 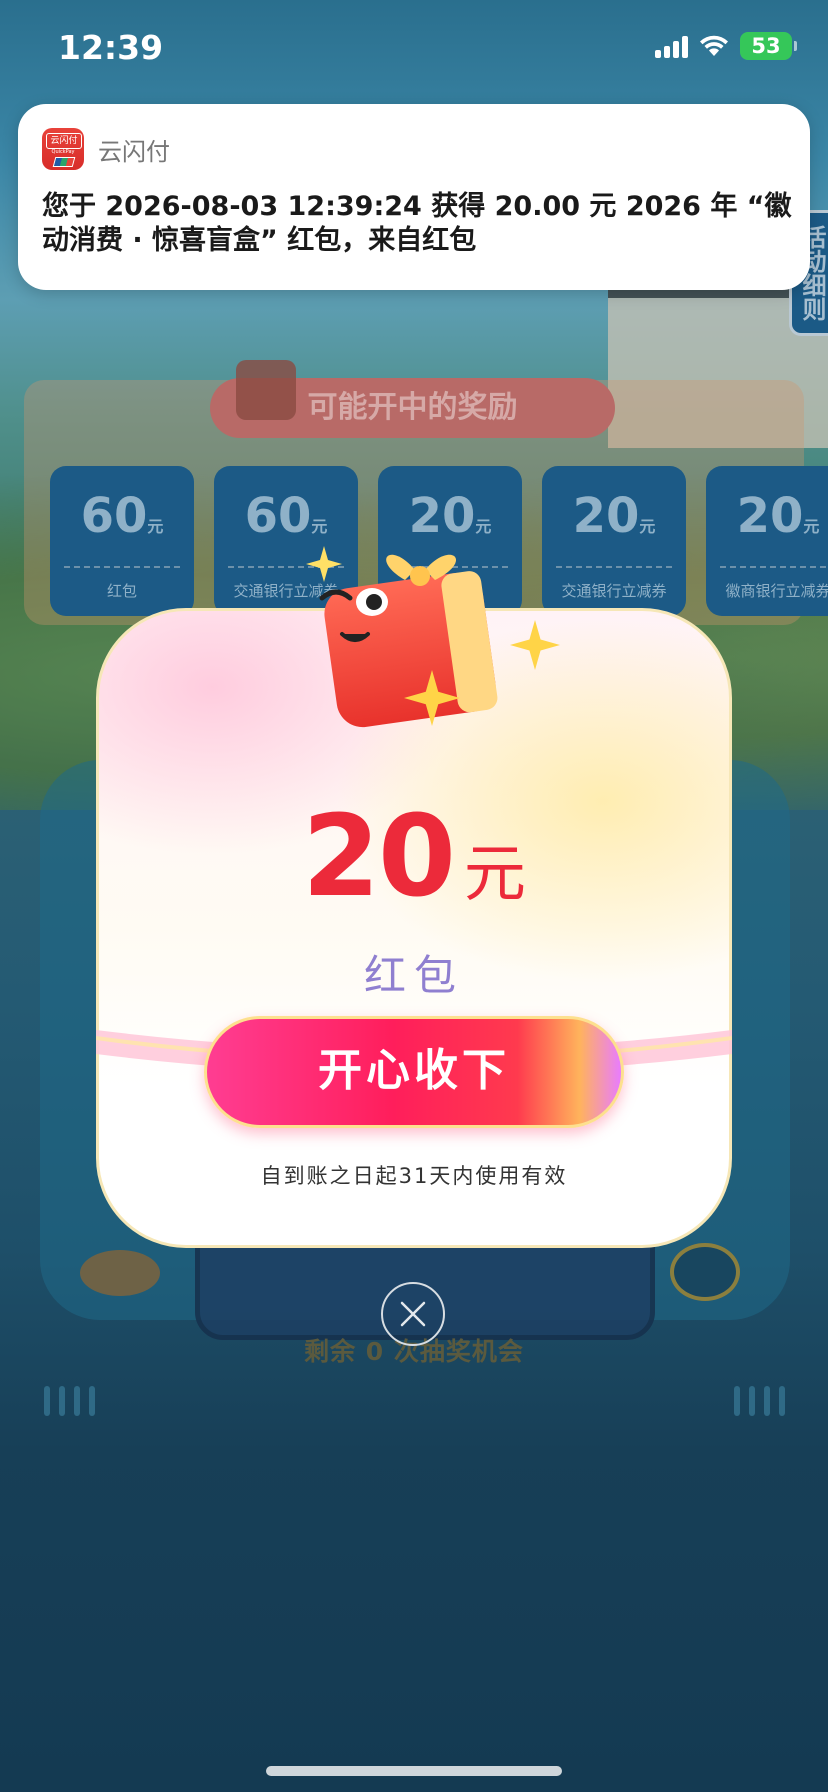 I want to click on notification-app-name: 云闪付, so click(x=134, y=152).